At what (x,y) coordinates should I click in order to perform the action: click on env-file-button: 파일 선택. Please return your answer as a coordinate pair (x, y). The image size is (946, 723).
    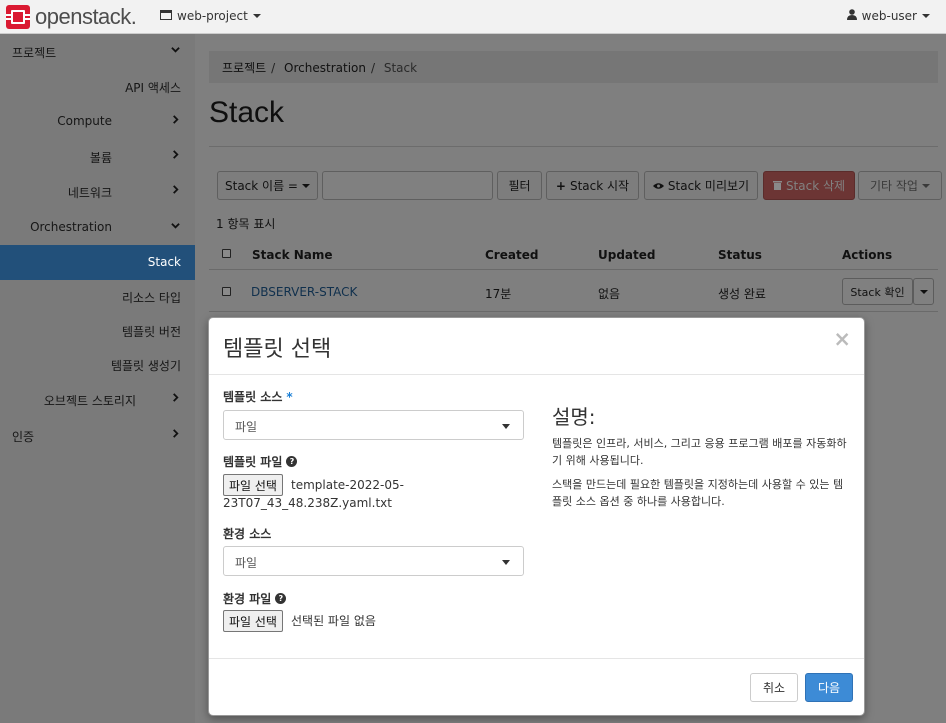
    Looking at the image, I should click on (253, 621).